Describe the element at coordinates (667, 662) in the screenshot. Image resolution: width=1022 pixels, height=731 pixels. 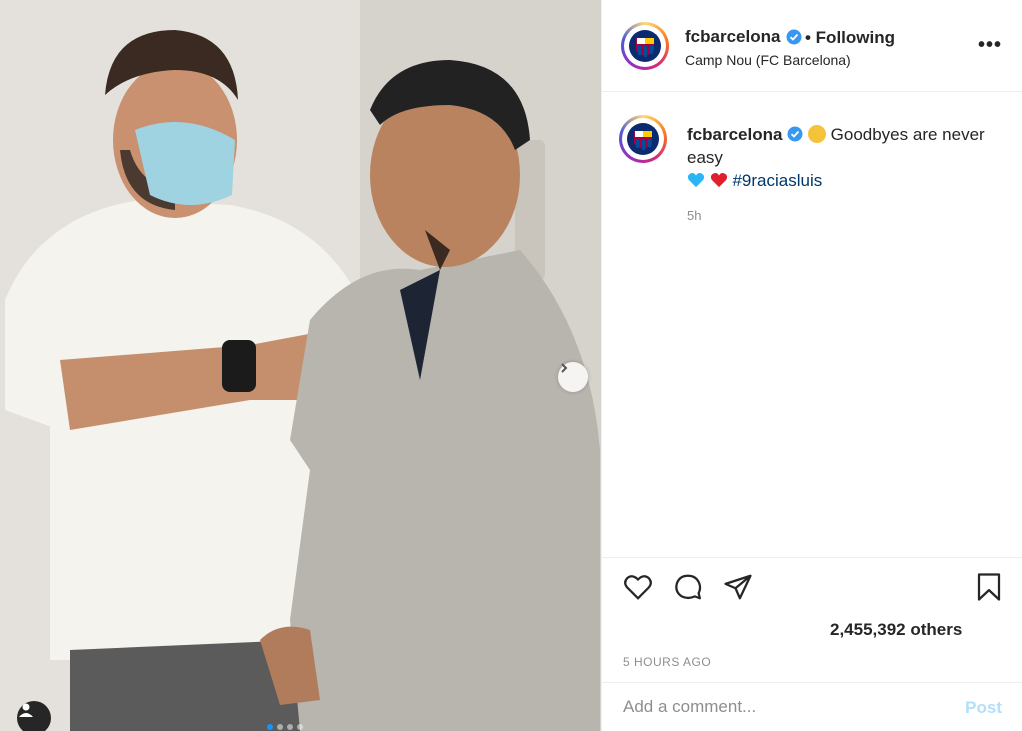
I see `post-time-ago: 5 HOURS AGO` at that location.